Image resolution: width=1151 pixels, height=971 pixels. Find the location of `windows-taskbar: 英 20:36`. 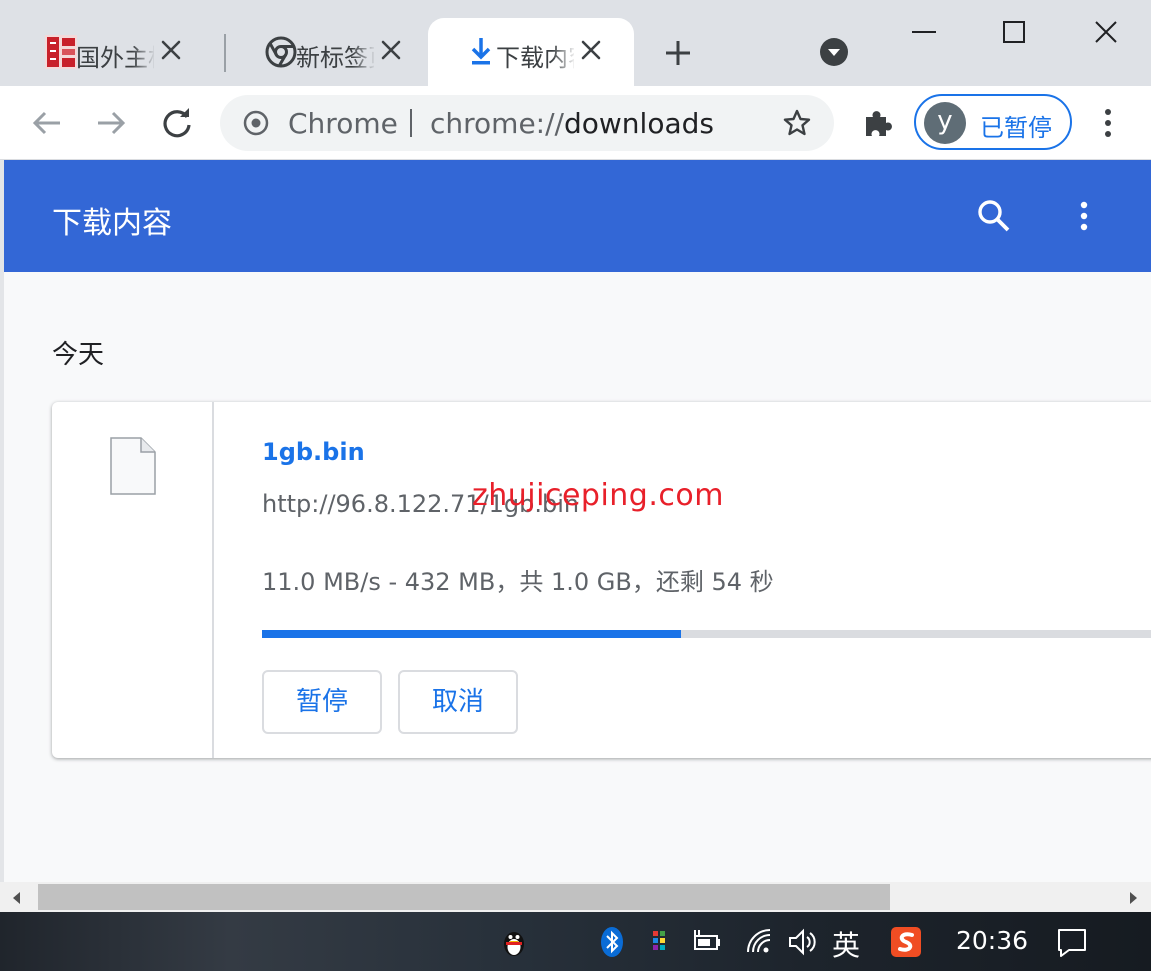

windows-taskbar: 英 20:36 is located at coordinates (575, 941).